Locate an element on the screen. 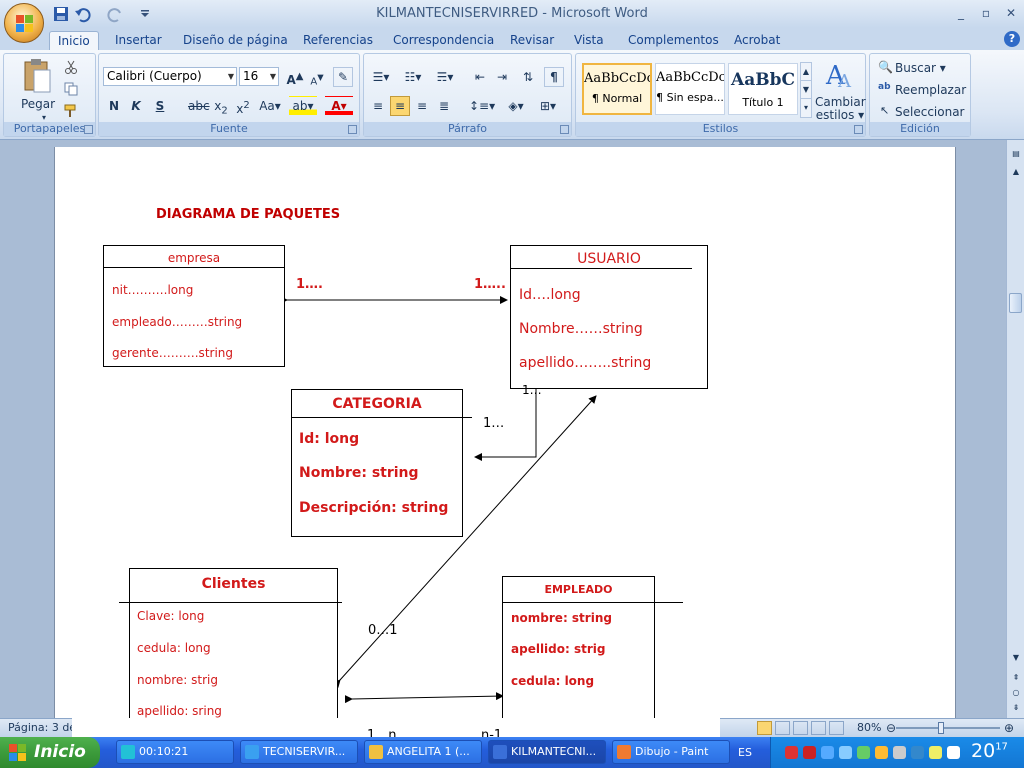  tab-referencias: Referencias is located at coordinates (338, 40).